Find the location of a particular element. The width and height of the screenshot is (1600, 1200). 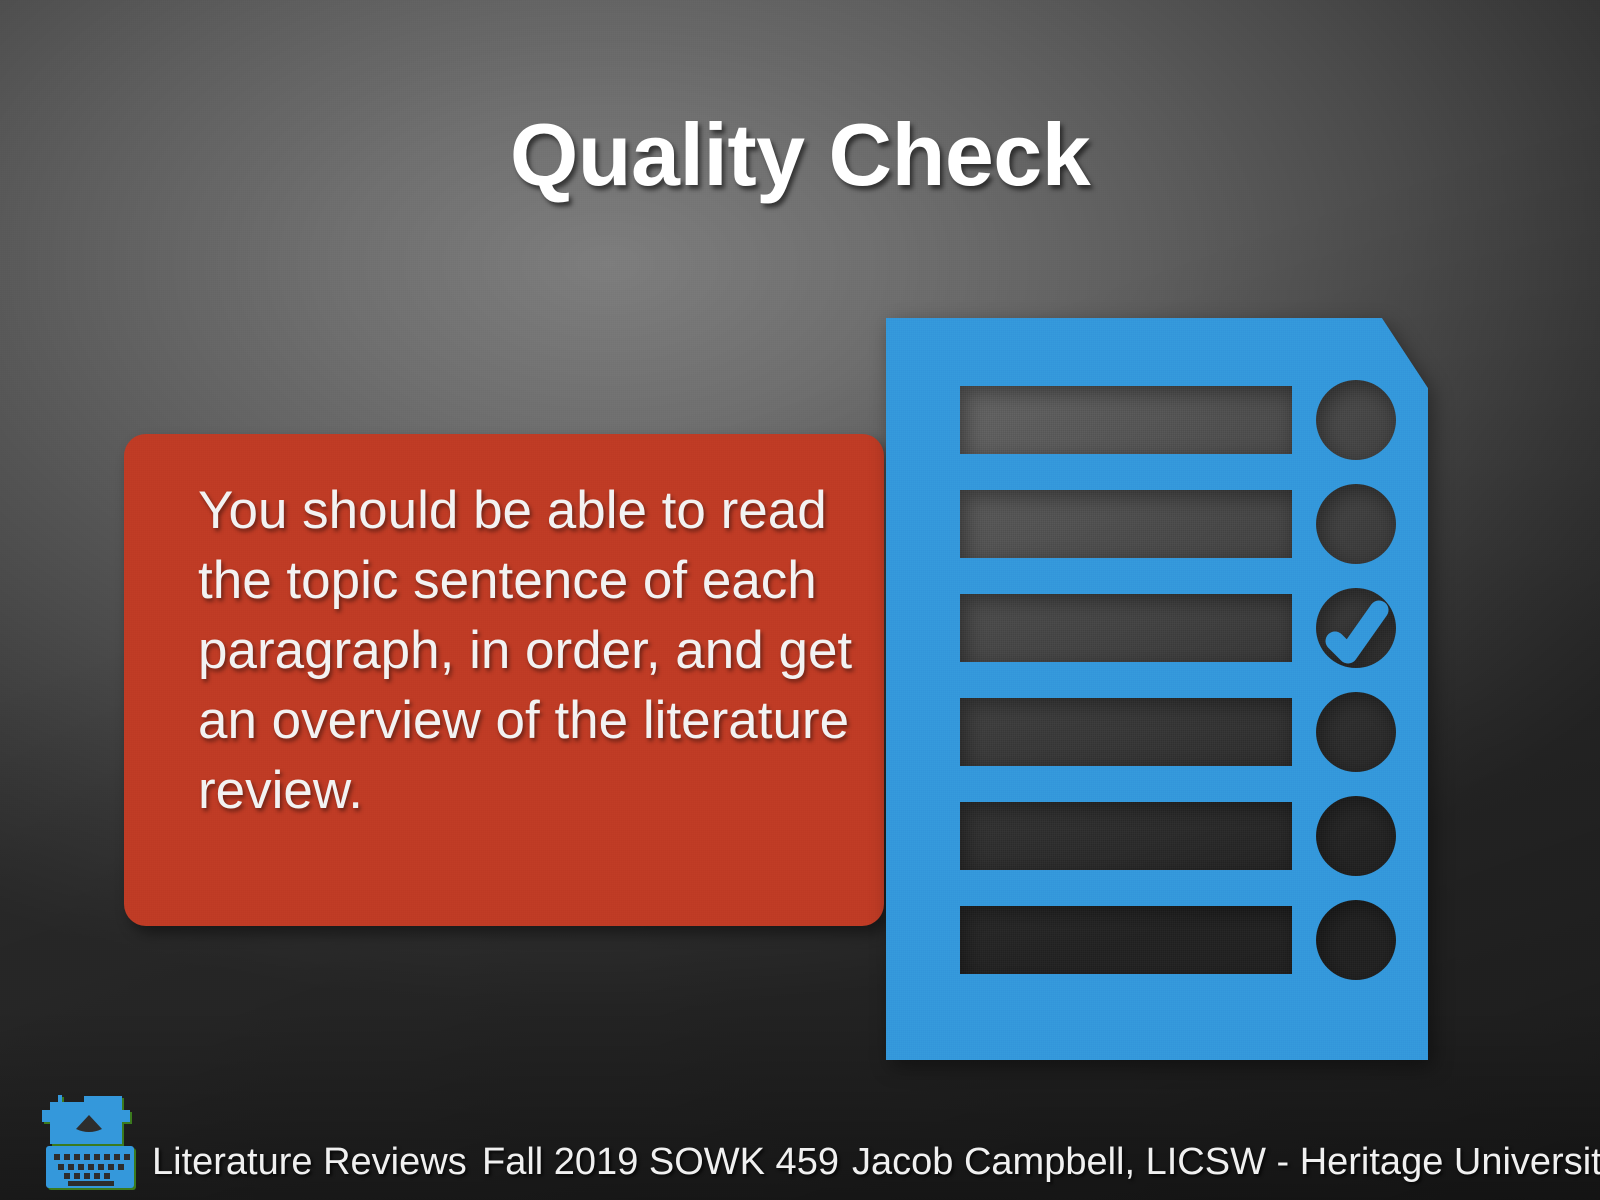

footer-course-label: Literature Reviews is located at coordinates (309, 1162).